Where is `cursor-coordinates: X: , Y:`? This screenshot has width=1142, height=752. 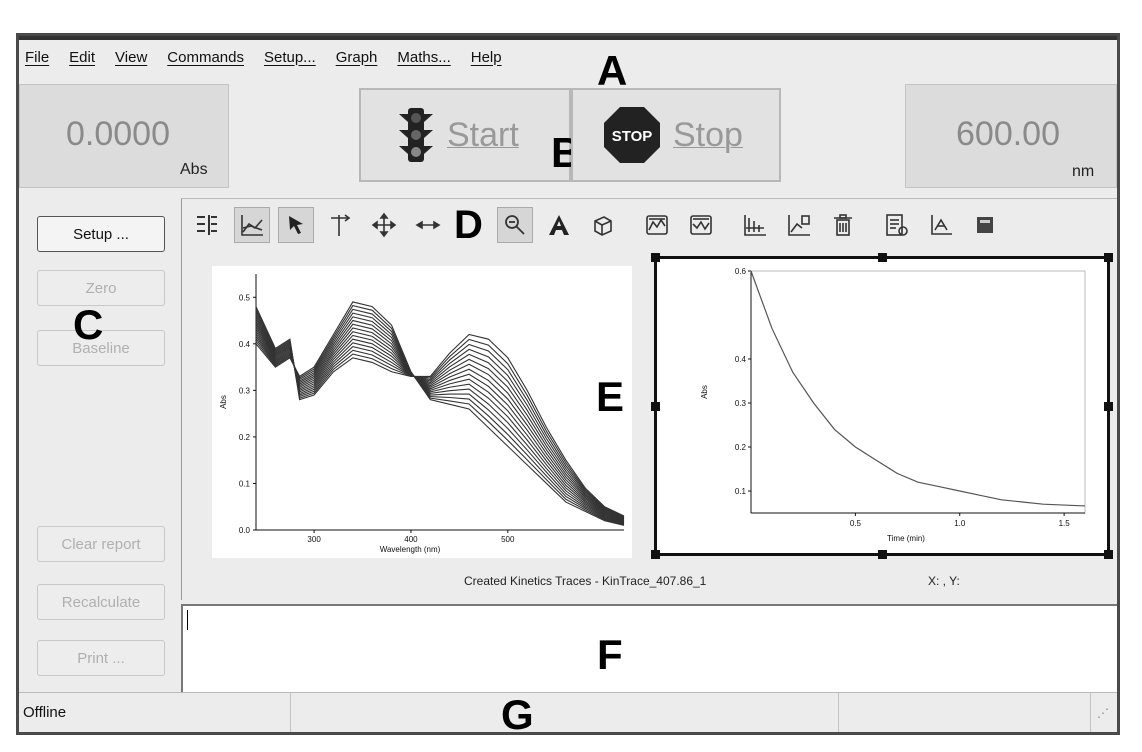
cursor-coordinates: X: , Y: is located at coordinates (944, 581).